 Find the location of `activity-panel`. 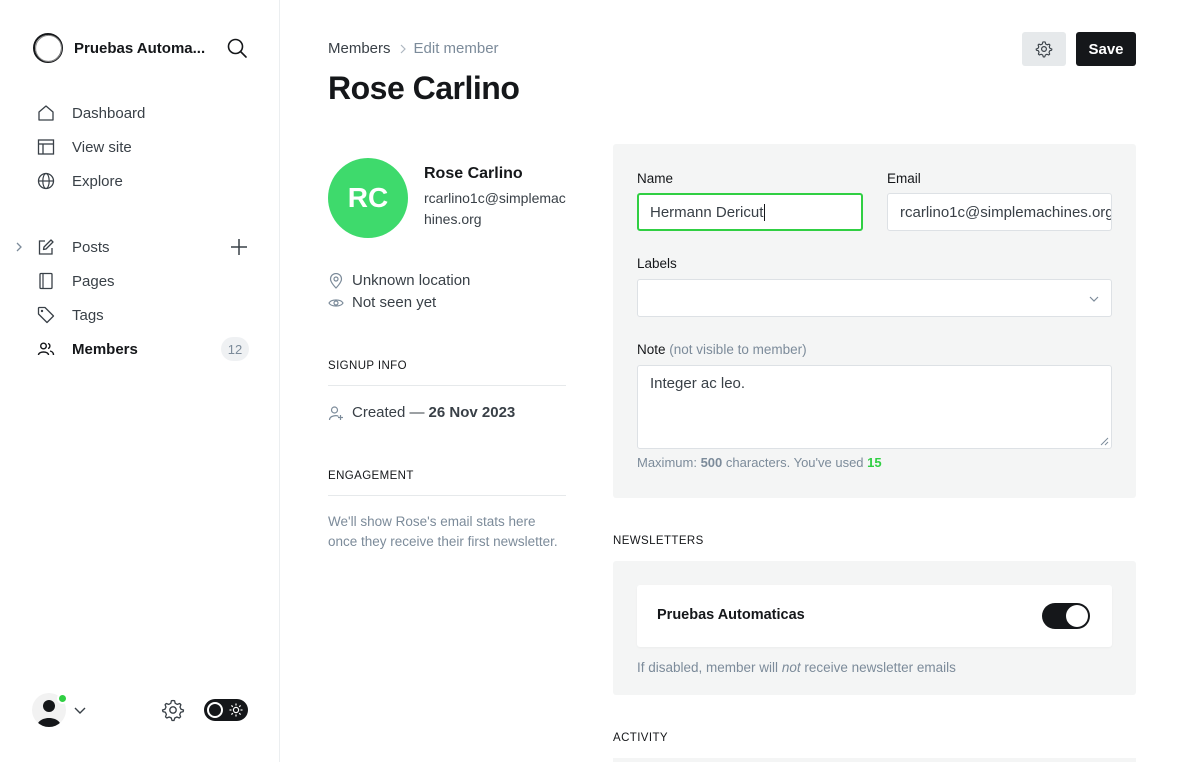

activity-panel is located at coordinates (874, 760).